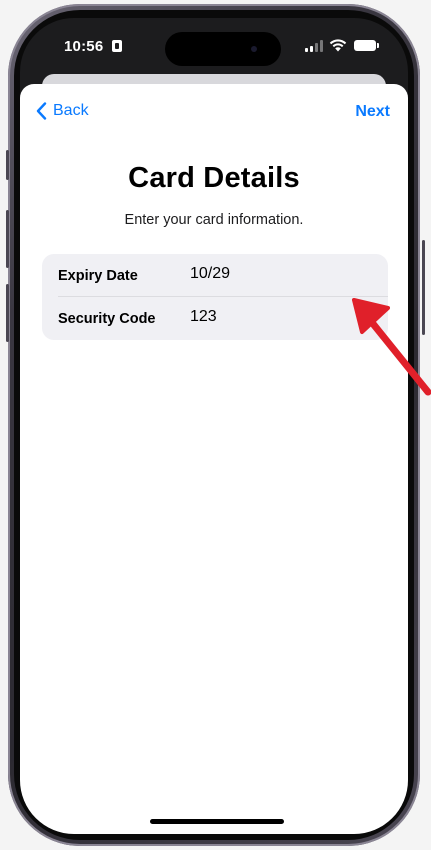  What do you see at coordinates (217, 821) in the screenshot?
I see `home-indicator` at bounding box center [217, 821].